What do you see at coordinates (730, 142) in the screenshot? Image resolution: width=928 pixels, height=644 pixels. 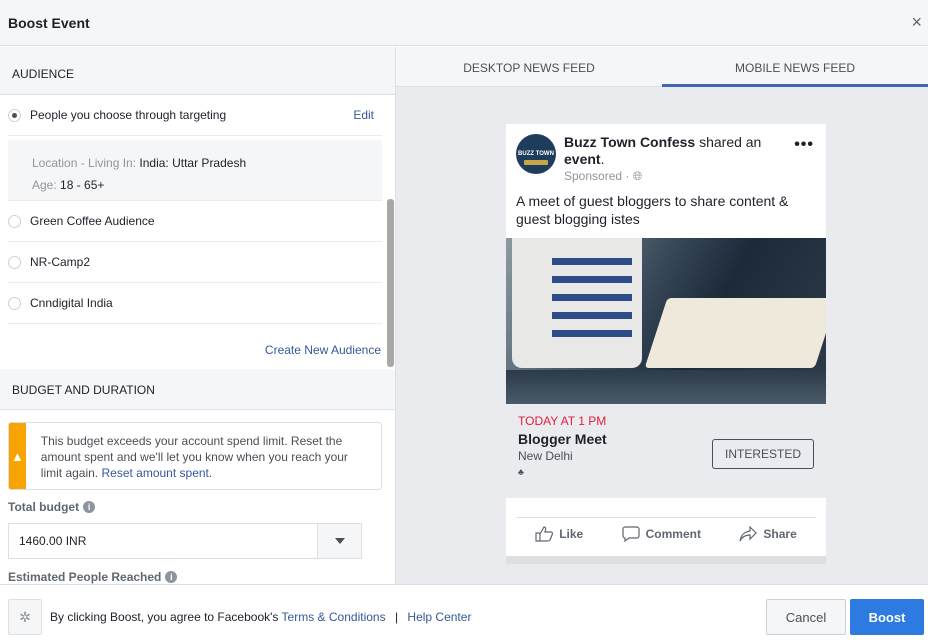 I see `shared-text: shared an` at bounding box center [730, 142].